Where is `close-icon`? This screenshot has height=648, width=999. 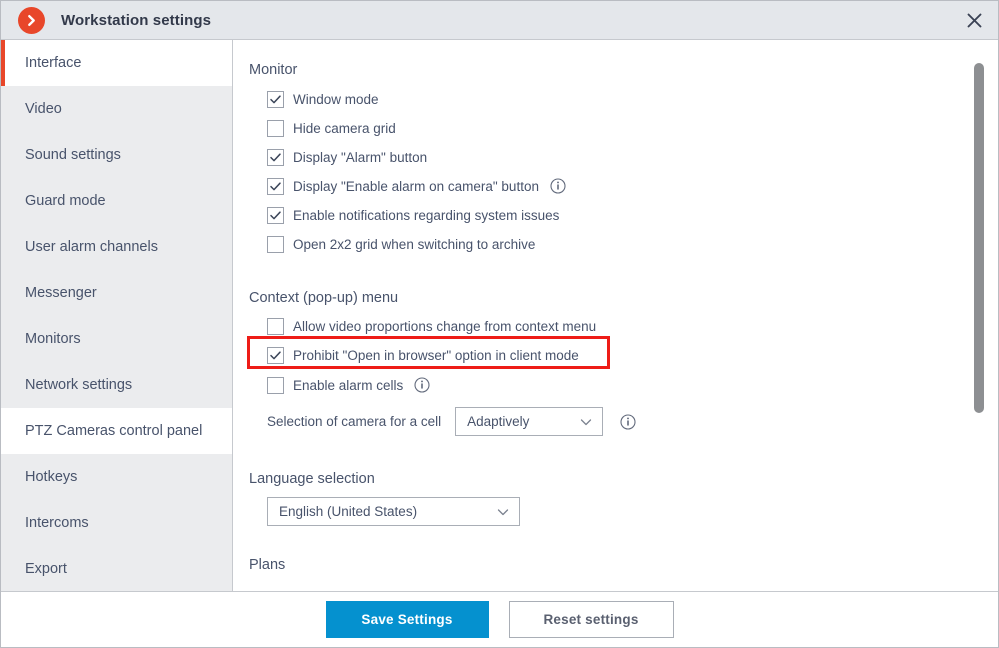 close-icon is located at coordinates (974, 20).